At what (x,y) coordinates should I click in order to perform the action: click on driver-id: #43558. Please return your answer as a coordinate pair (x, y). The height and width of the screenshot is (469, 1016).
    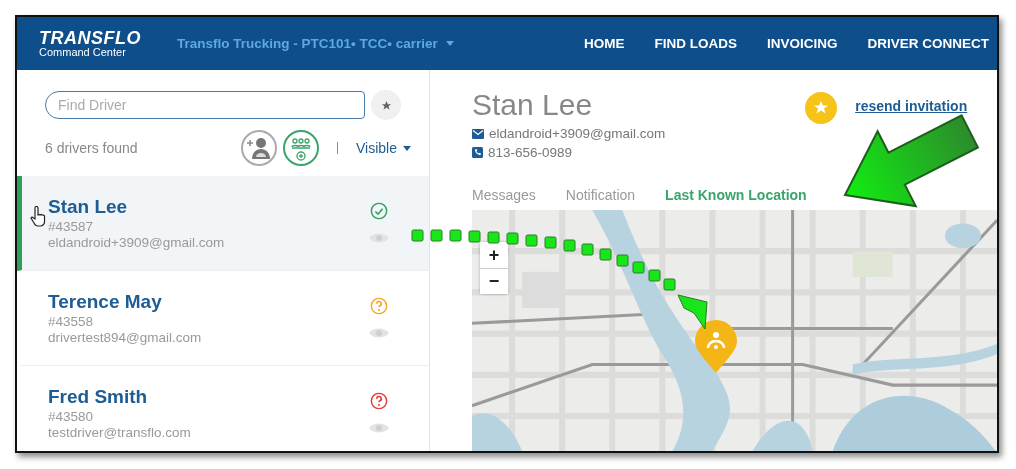
    Looking at the image, I should click on (71, 322).